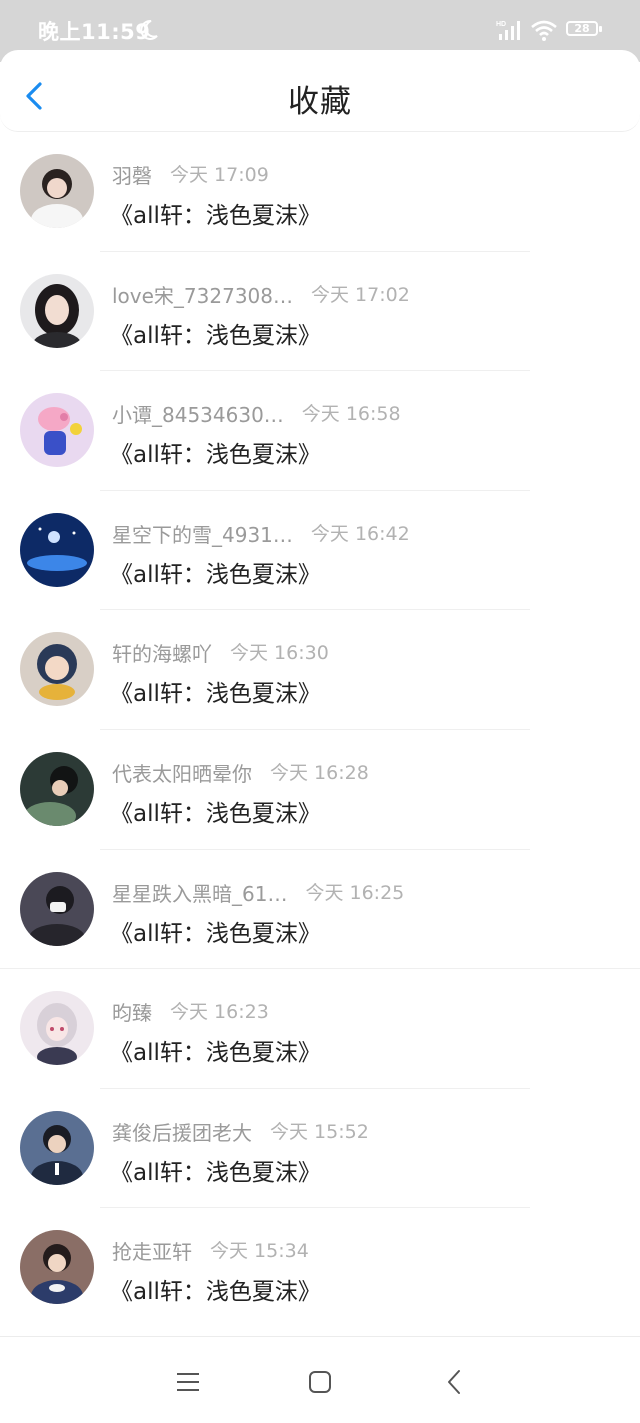  Describe the element at coordinates (320, 910) in the screenshot. I see `list-item: 星星跌入黑暗_61… 今天 16:25 《all轩：浅色夏沫》` at that location.